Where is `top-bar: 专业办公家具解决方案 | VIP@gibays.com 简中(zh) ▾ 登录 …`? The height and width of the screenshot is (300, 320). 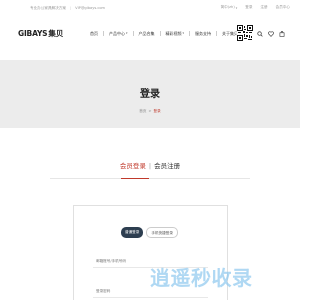 top-bar: 专业办公家具解决方案 | VIP@gibays.com 简中(zh) ▾ 登录 … is located at coordinates (150, 8).